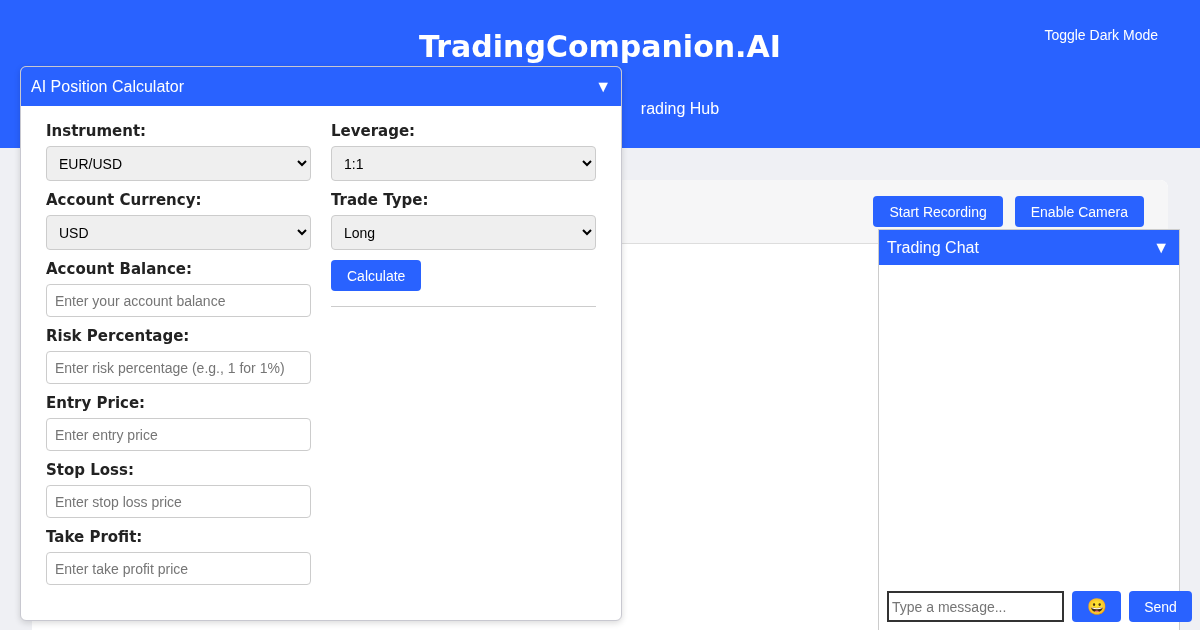 The height and width of the screenshot is (630, 1200). I want to click on dark-mode-toggle: Toggle Dark Mode, so click(1101, 35).